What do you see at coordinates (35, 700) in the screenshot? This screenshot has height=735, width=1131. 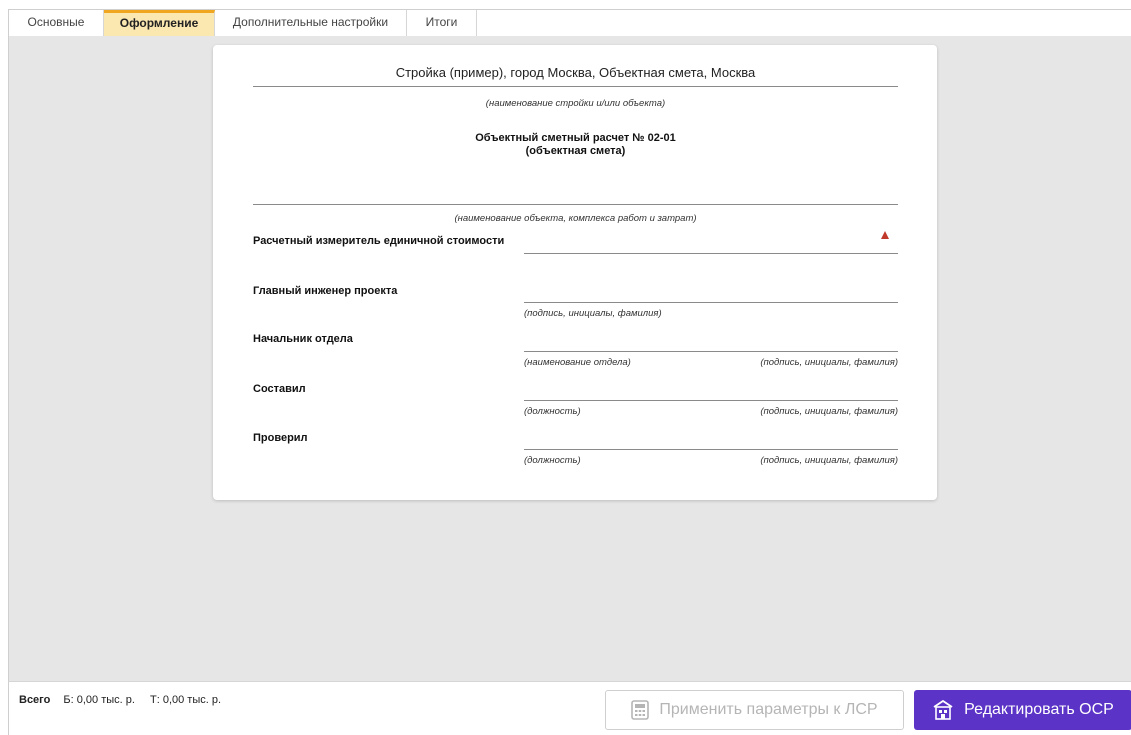 I see `total-label: Всего` at bounding box center [35, 700].